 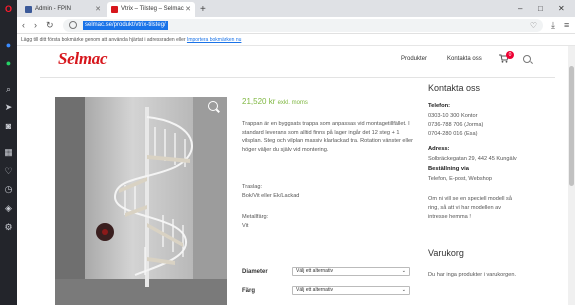 What do you see at coordinates (460, 179) in the screenshot?
I see `order-value: Telefon, E-post, Webshop` at bounding box center [460, 179].